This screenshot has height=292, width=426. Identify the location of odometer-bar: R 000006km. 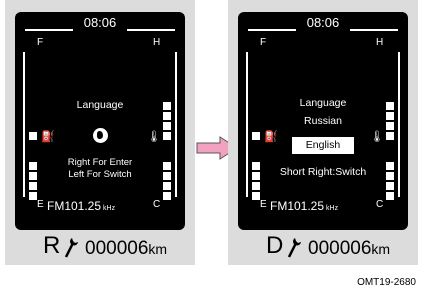
(100, 248).